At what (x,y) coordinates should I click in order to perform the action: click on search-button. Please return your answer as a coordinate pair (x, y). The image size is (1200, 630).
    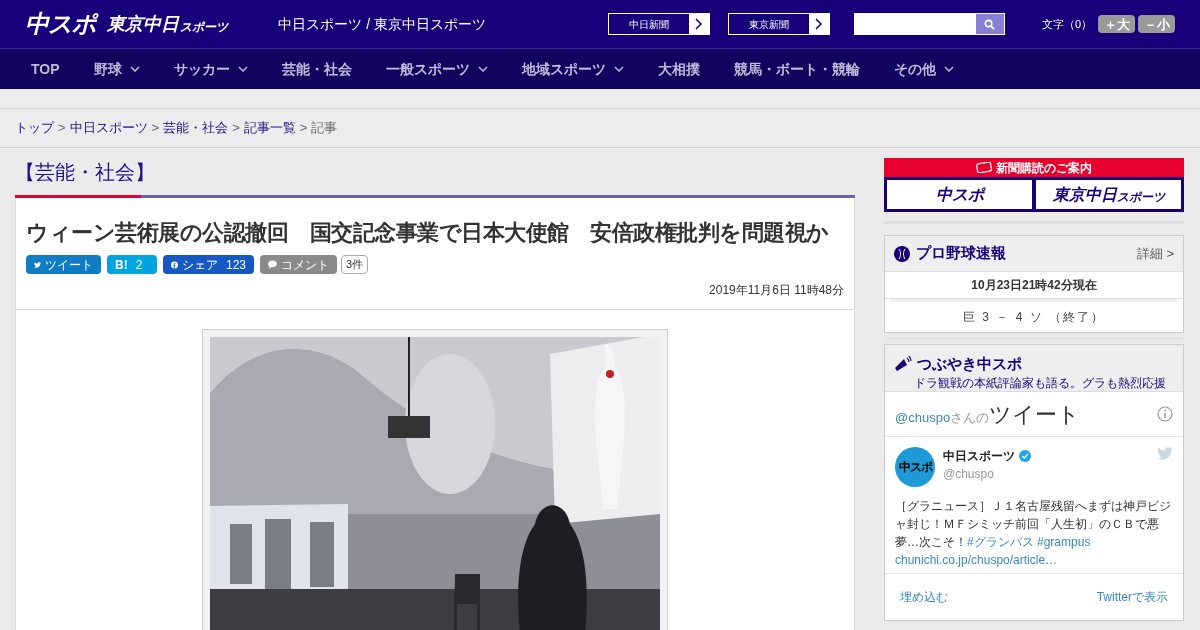
    Looking at the image, I should click on (989, 24).